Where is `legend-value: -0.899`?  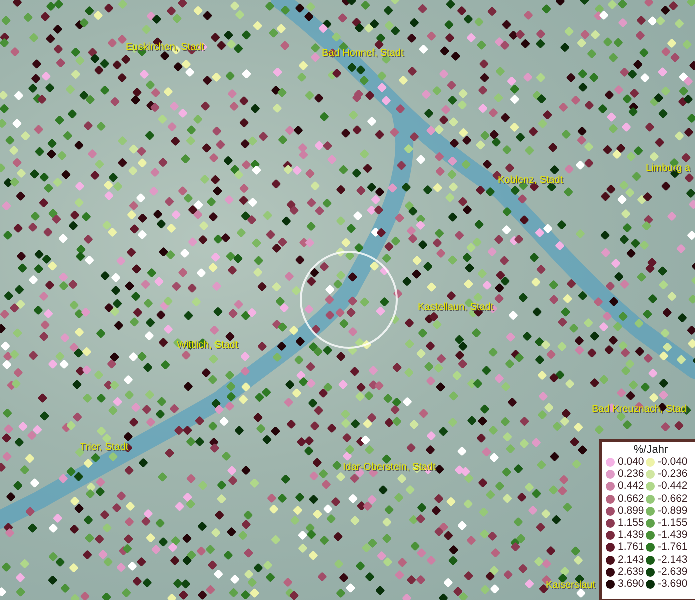 legend-value: -0.899 is located at coordinates (673, 511).